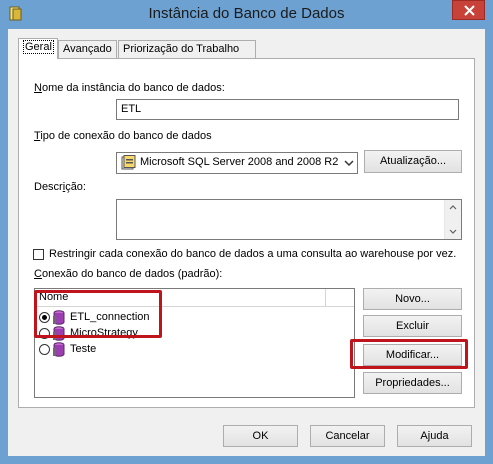 This screenshot has height=464, width=493. I want to click on instance-name-input: ETL, so click(287, 109).